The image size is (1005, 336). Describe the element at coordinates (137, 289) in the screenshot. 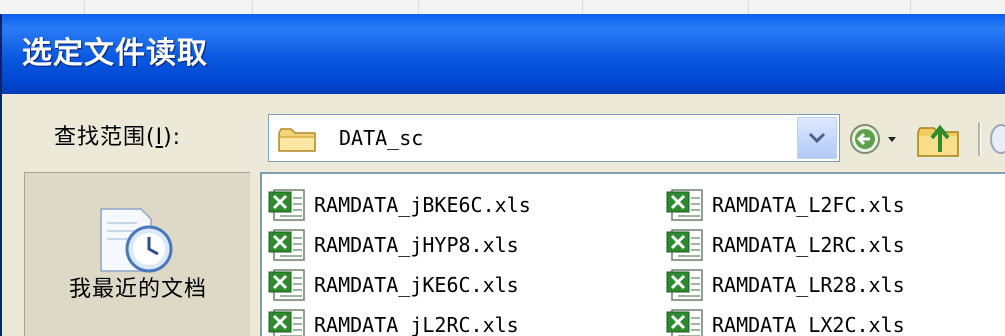

I see `places-item-label: 我最近的文档` at that location.